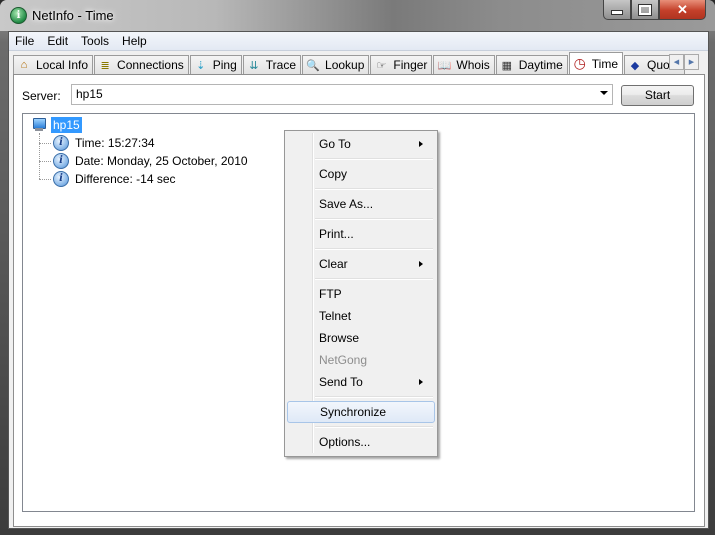 Image resolution: width=715 pixels, height=535 pixels. Describe the element at coordinates (62, 65) in the screenshot. I see `tab-label: Local Info` at that location.